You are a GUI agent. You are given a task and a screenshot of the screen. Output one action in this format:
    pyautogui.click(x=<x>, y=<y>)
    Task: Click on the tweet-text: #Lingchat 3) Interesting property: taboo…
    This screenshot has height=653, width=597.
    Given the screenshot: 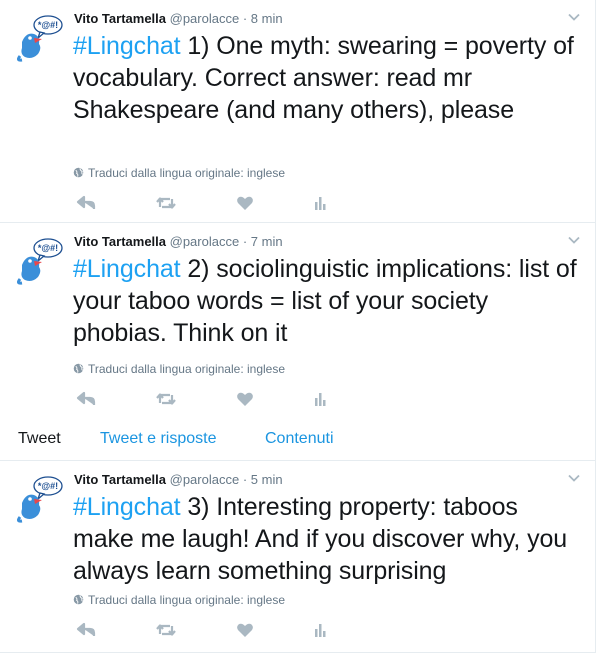 What is the action you would take?
    pyautogui.click(x=327, y=539)
    